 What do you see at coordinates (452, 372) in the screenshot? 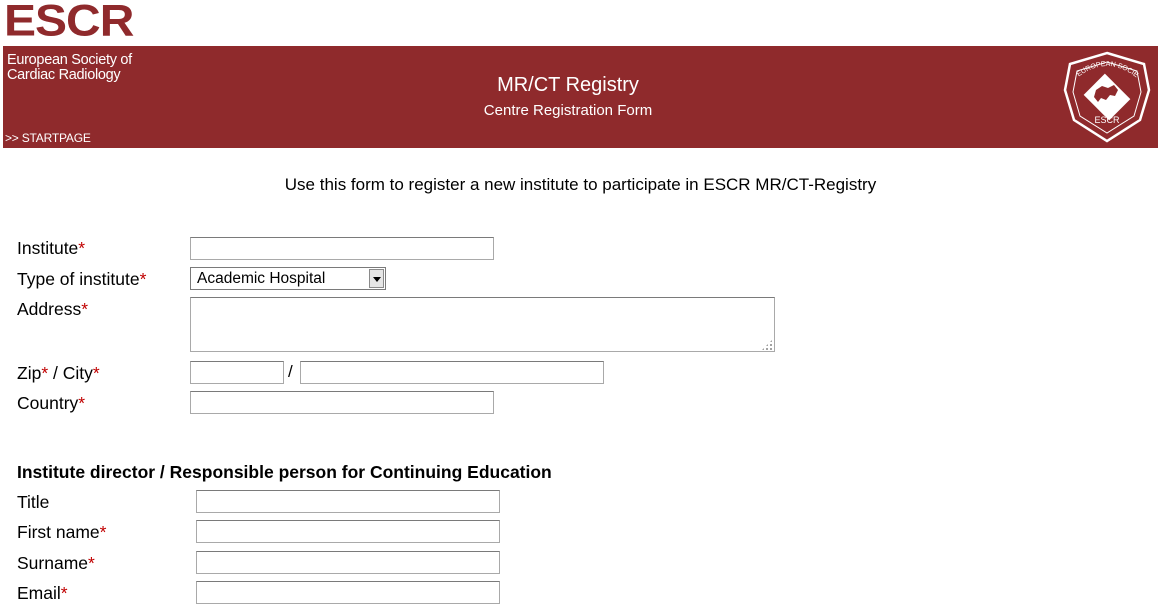
I see `city-input` at bounding box center [452, 372].